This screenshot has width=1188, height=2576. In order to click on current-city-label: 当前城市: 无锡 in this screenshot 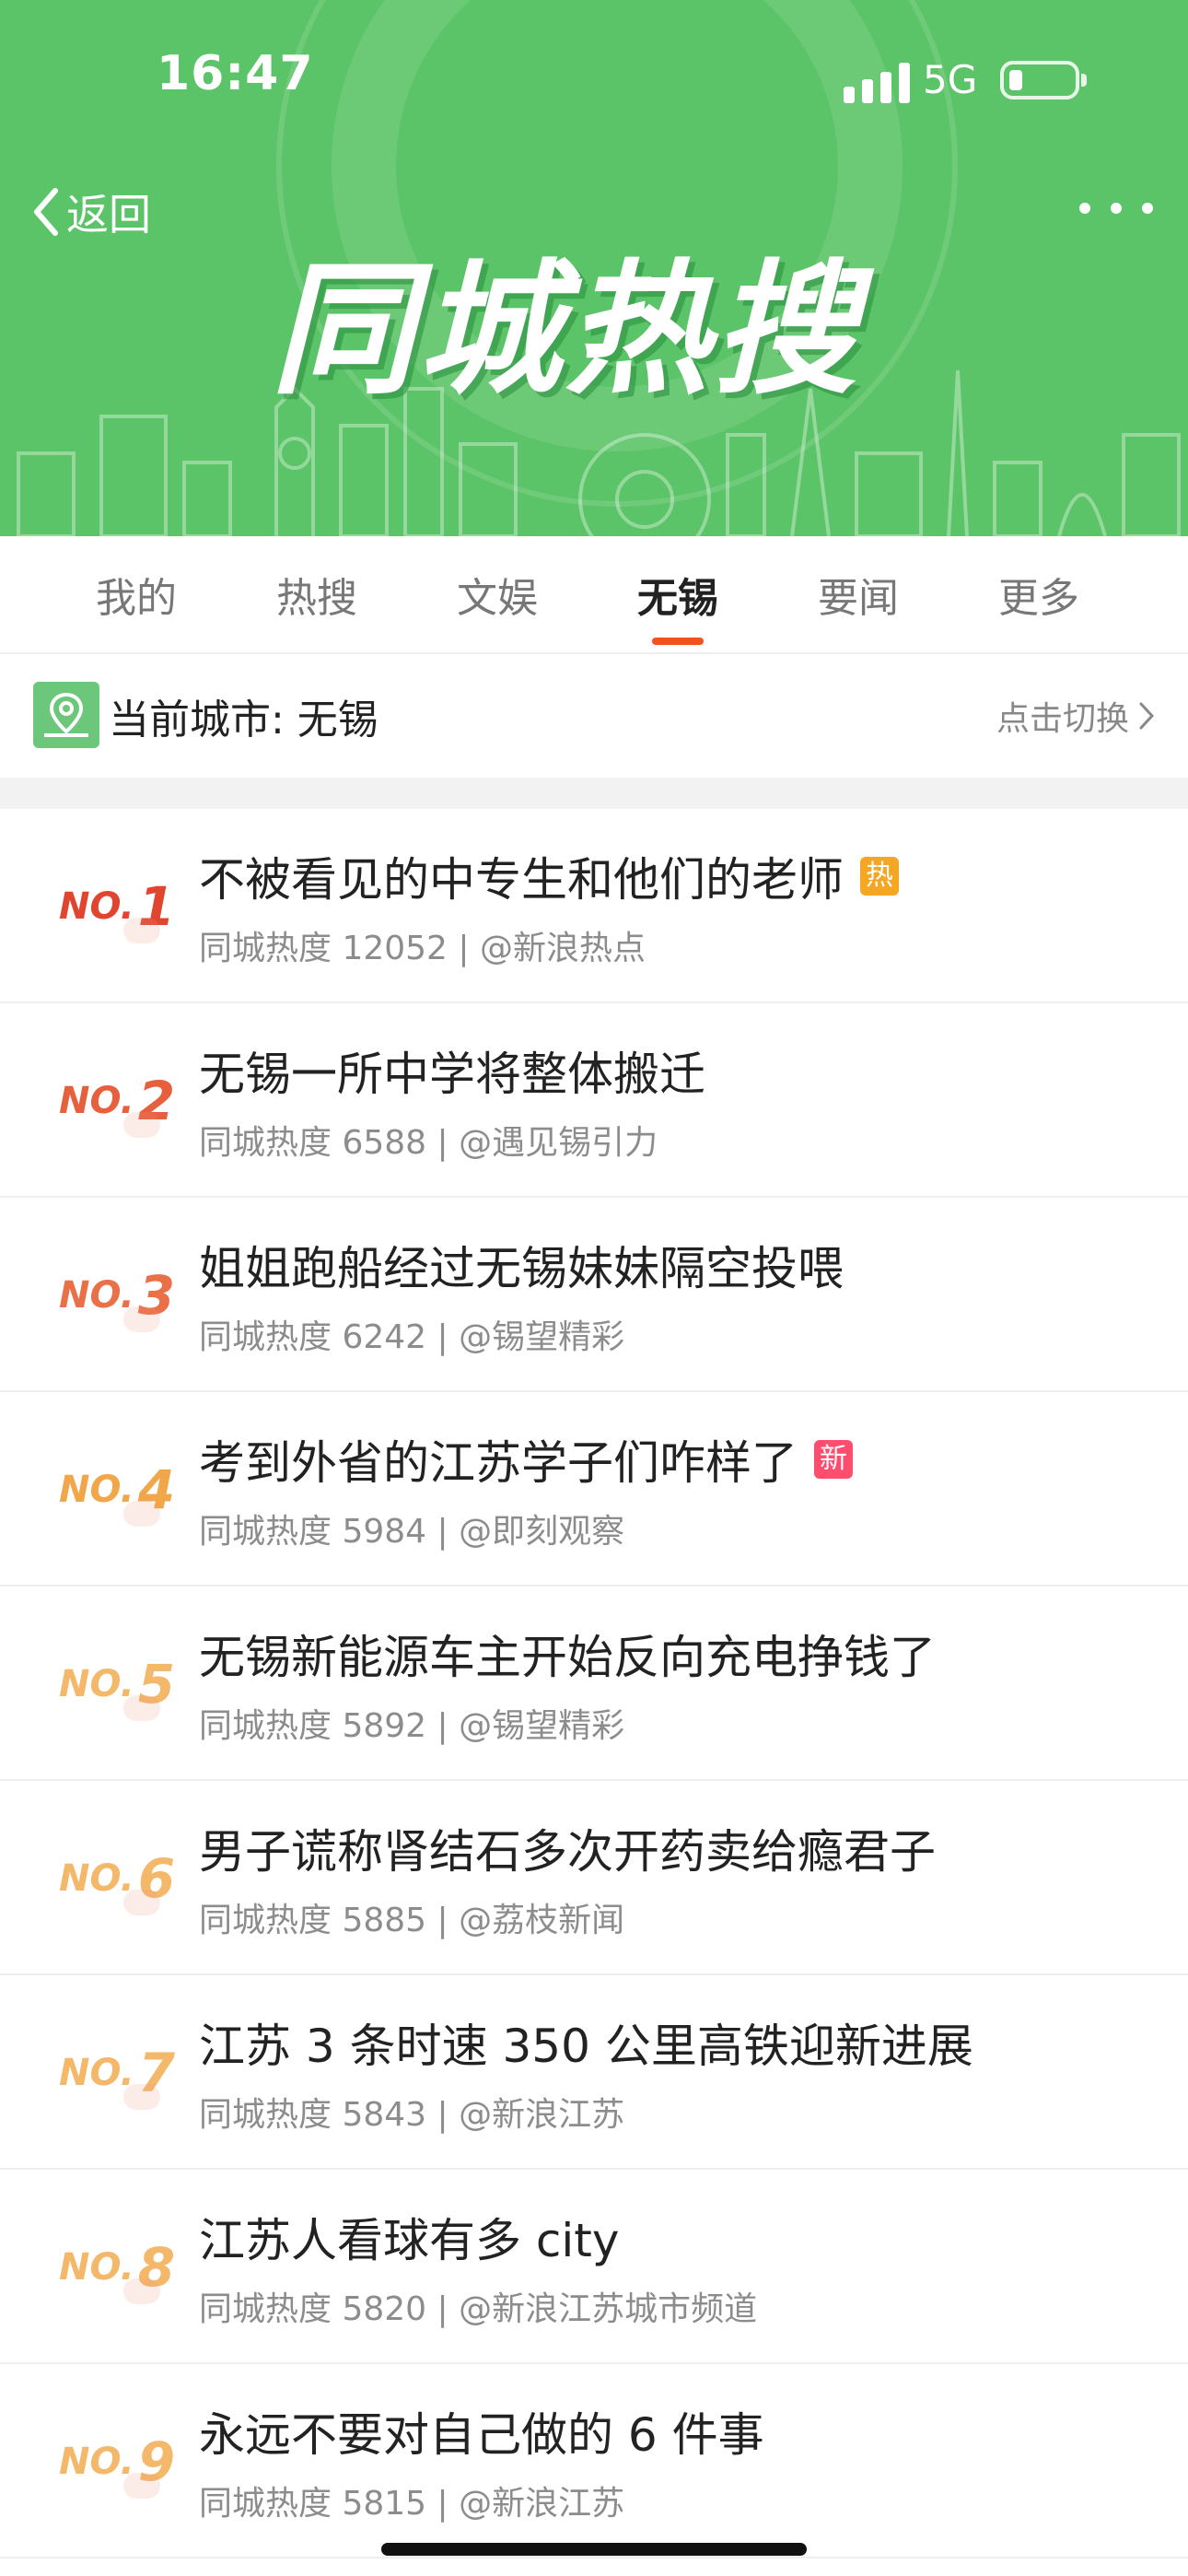, I will do `click(244, 720)`.